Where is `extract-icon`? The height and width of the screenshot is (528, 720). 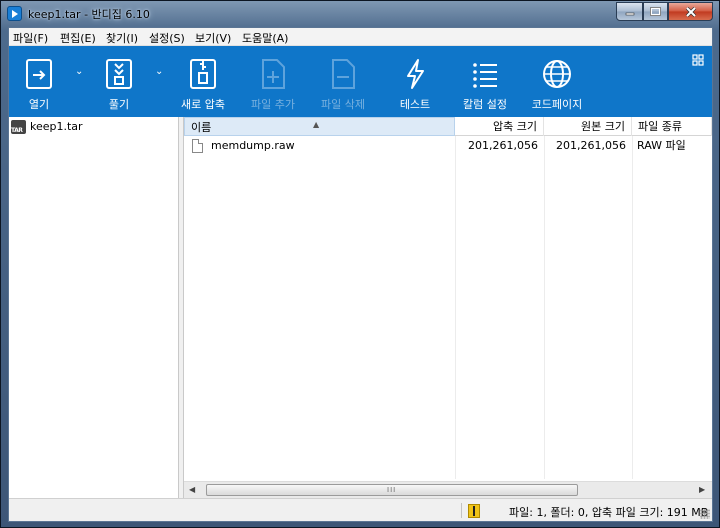 extract-icon is located at coordinates (119, 74).